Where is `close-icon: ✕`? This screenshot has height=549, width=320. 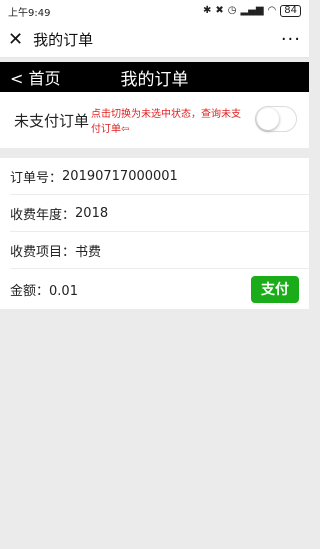 close-icon: ✕ is located at coordinates (15, 39).